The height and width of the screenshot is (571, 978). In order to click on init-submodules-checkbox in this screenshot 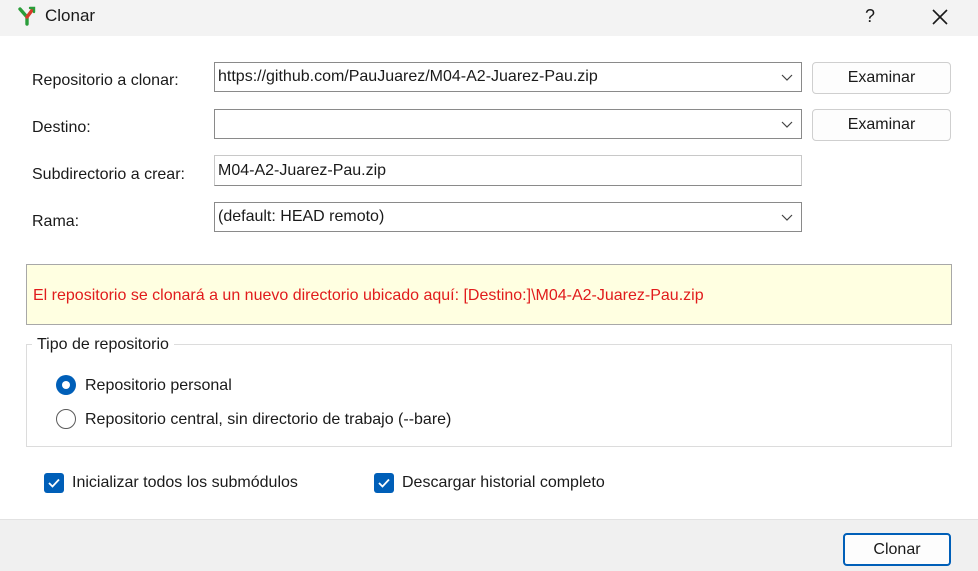, I will do `click(54, 483)`.